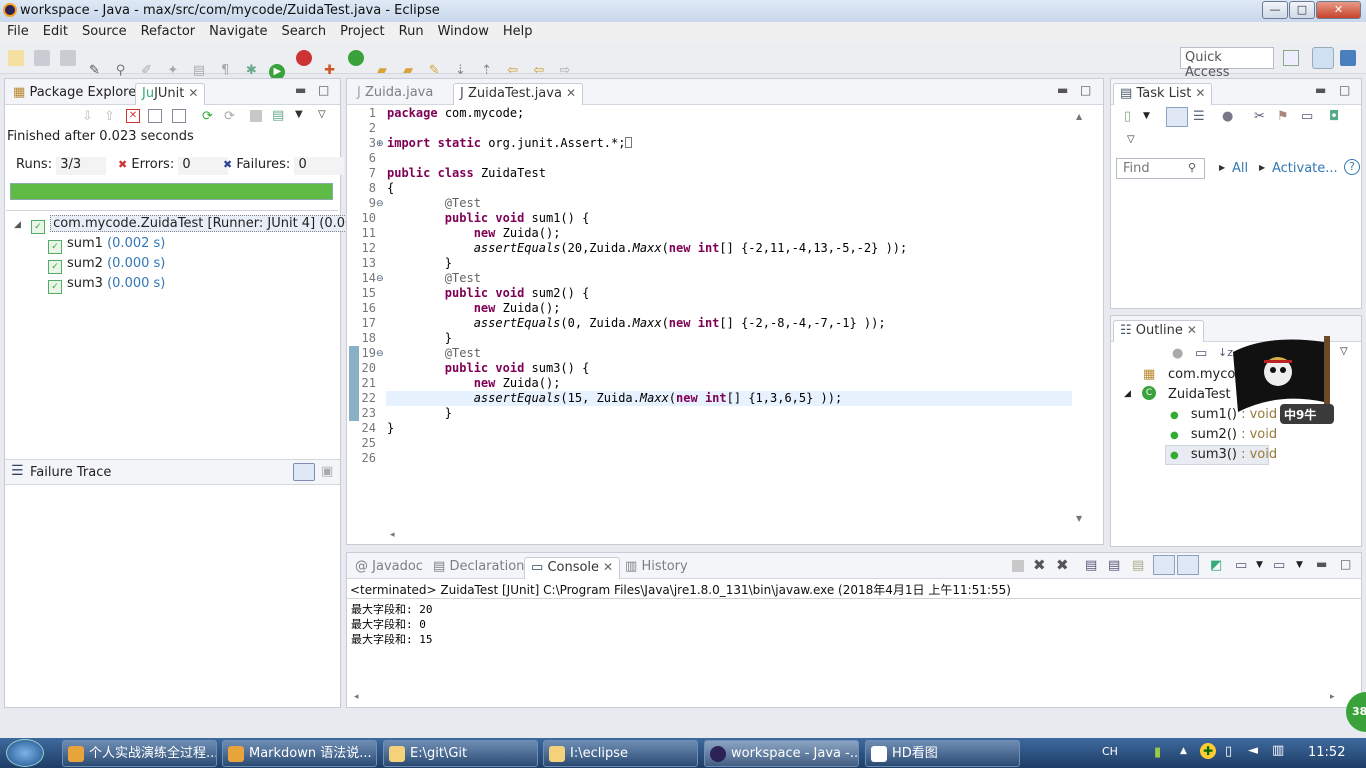  I want to click on rerun-failed-icon: ⟳, so click(229, 116).